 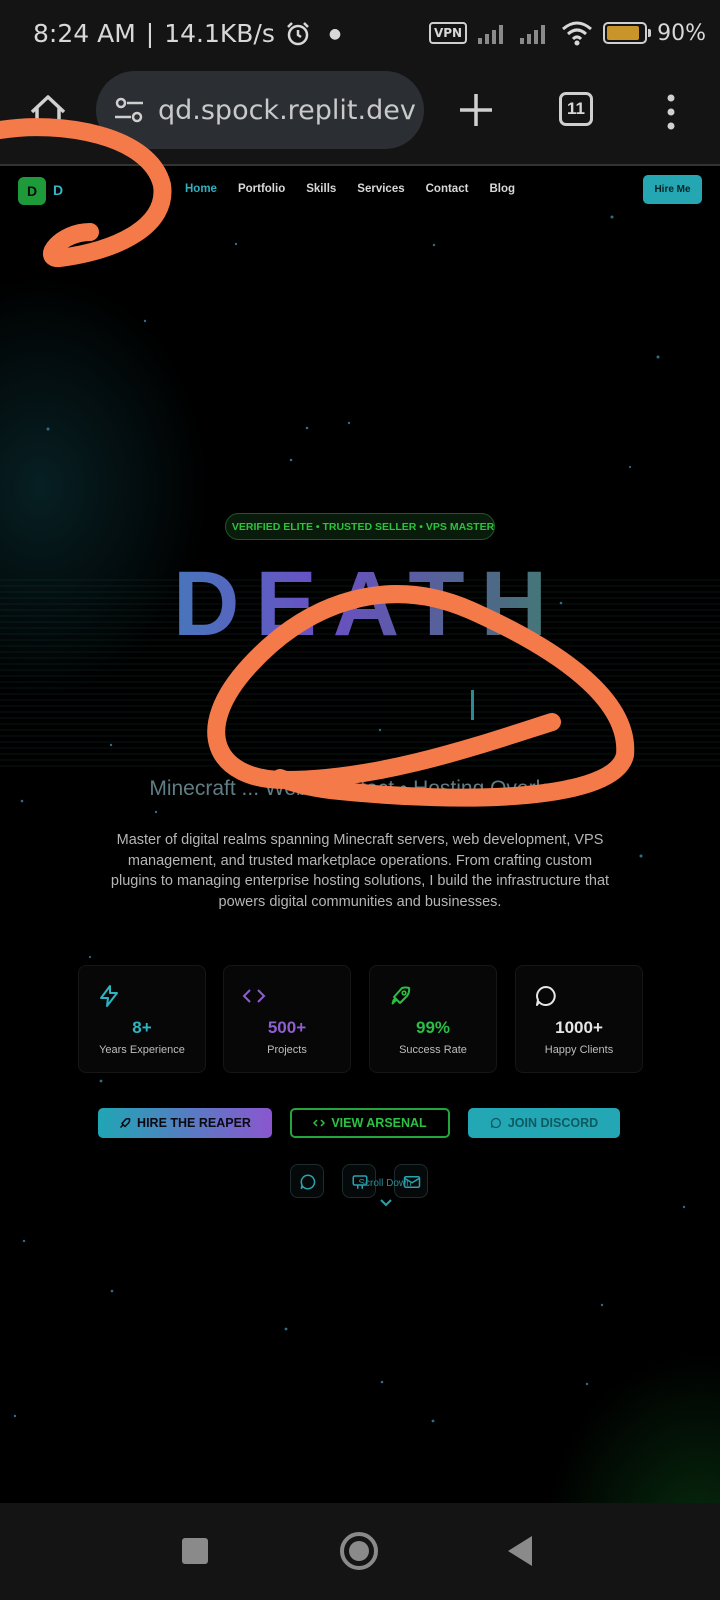 What do you see at coordinates (433, 1050) in the screenshot?
I see `stat-label: Success Rate` at bounding box center [433, 1050].